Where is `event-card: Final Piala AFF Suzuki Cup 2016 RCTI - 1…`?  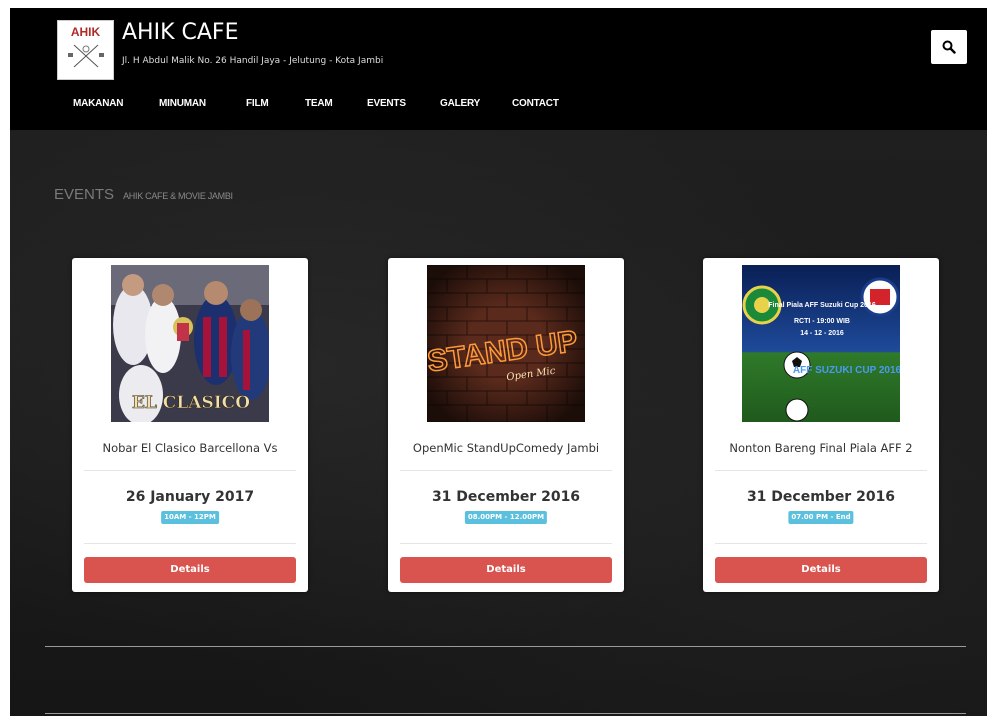
event-card: Final Piala AFF Suzuki Cup 2016 RCTI - 1… is located at coordinates (821, 425).